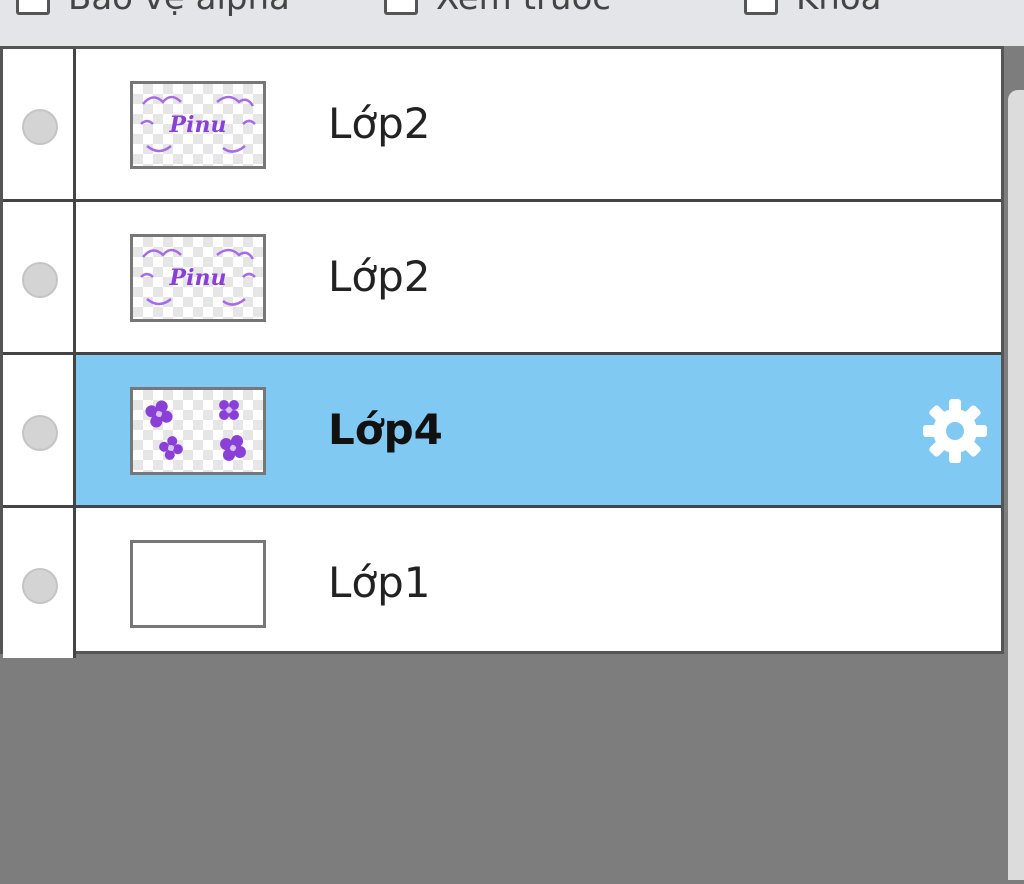  Describe the element at coordinates (1016, 485) in the screenshot. I see `scrollbar-thumb` at that location.